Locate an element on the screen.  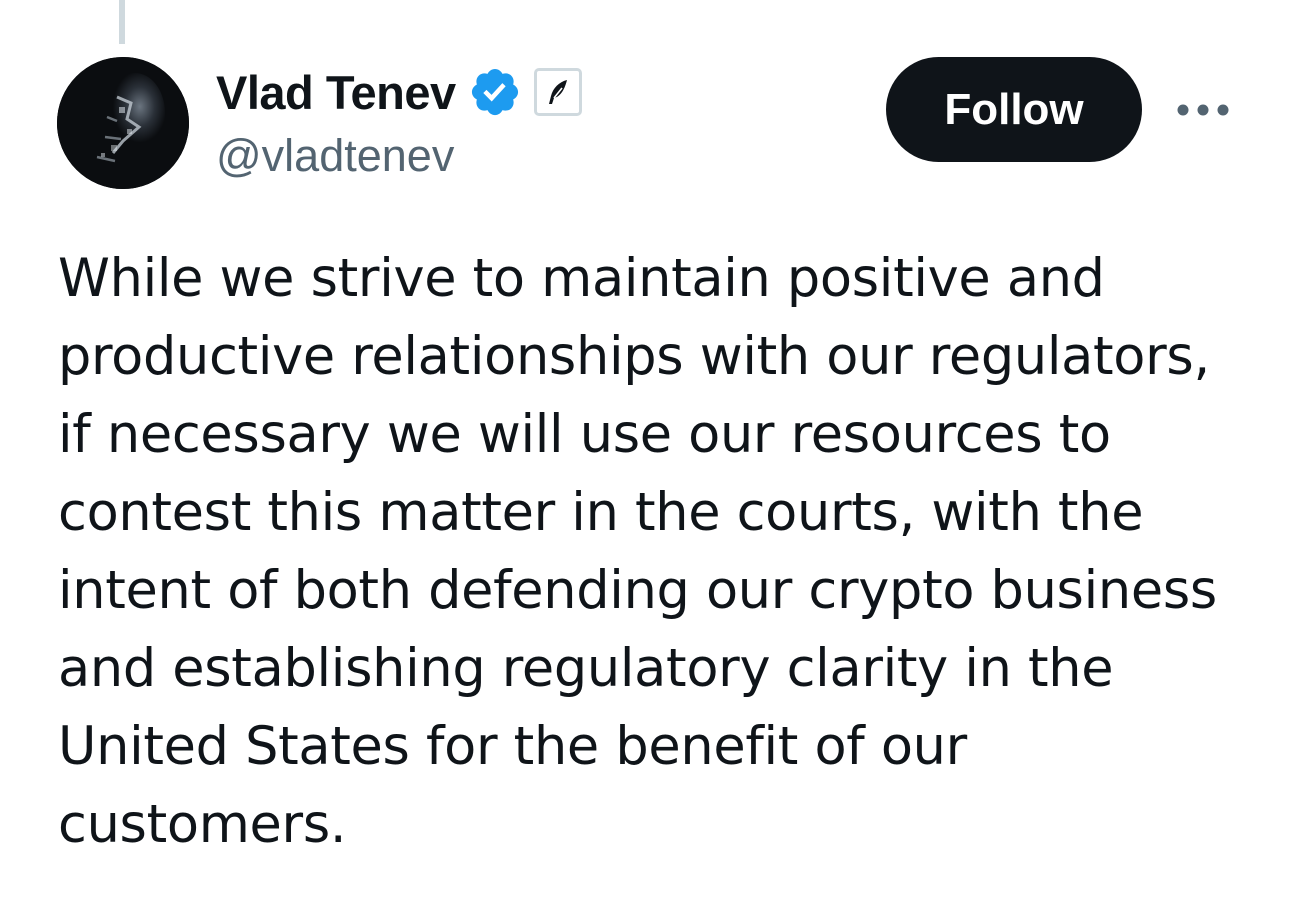
robinhood-feather-icon is located at coordinates (557, 92).